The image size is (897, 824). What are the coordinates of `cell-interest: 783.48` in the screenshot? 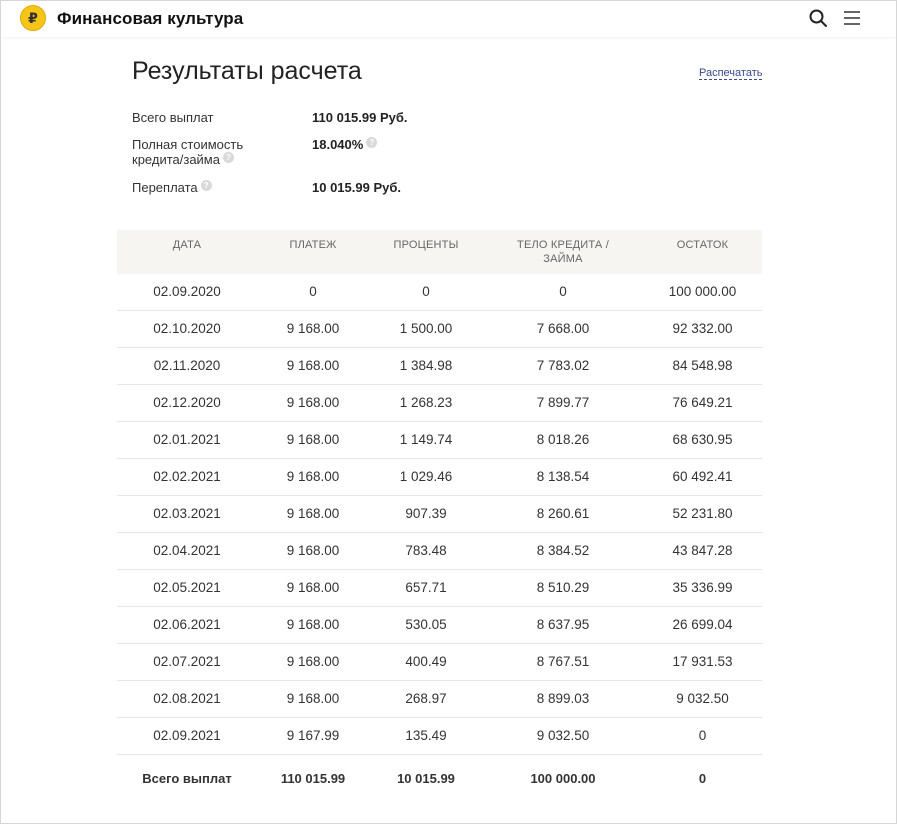 It's located at (426, 550).